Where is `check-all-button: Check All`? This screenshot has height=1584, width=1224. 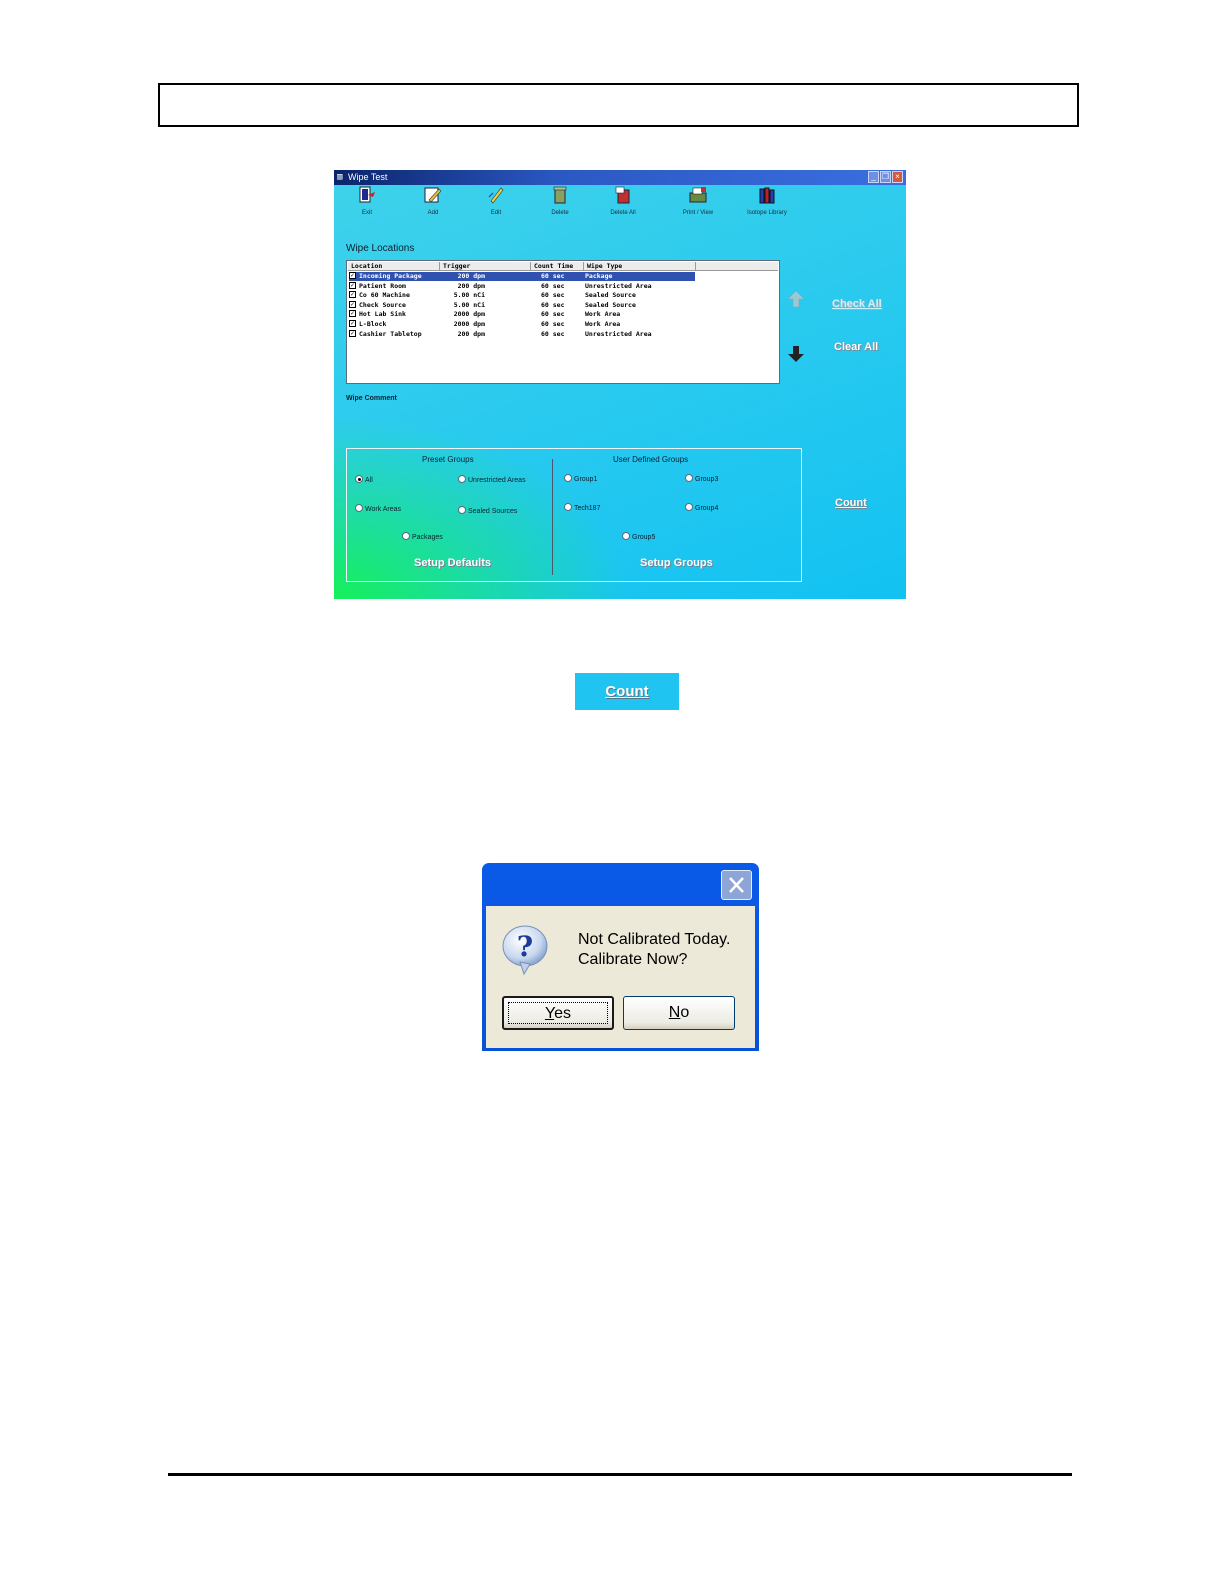 check-all-button: Check All is located at coordinates (857, 304).